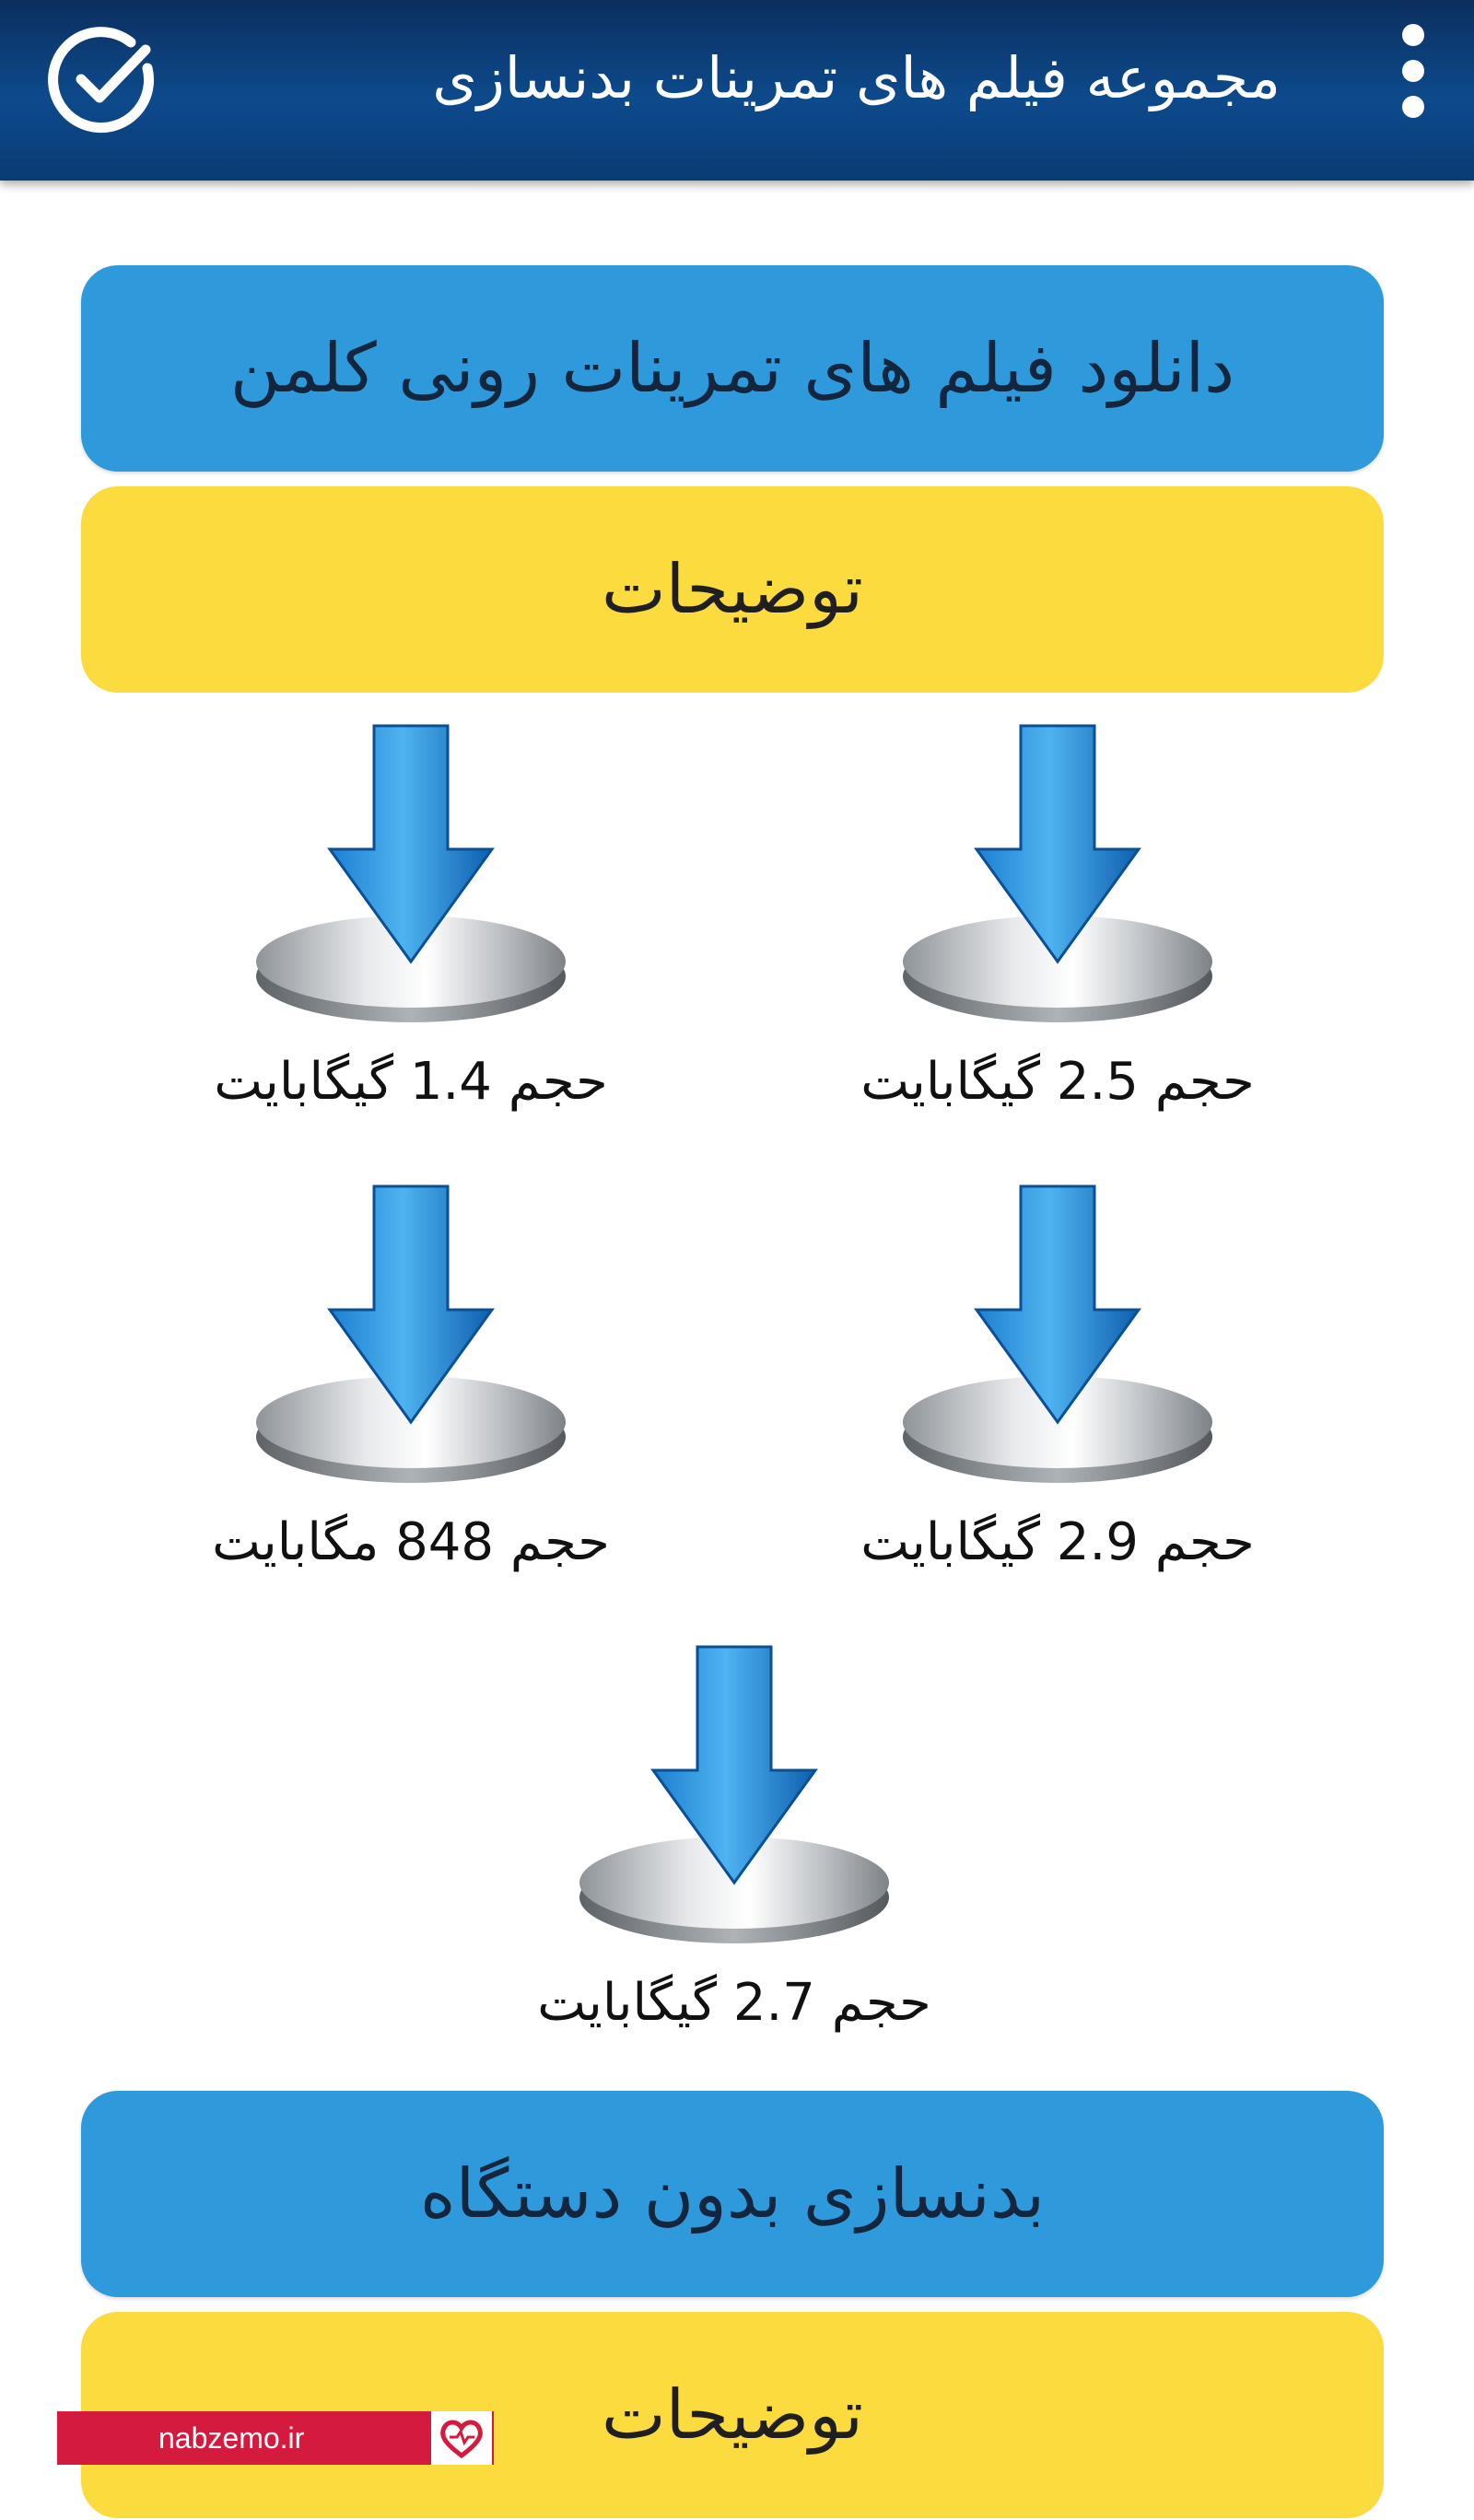 The height and width of the screenshot is (2520, 1474). I want to click on app-bar: مجموعه فیلم های تمرینات بدنسازی, so click(737, 90).